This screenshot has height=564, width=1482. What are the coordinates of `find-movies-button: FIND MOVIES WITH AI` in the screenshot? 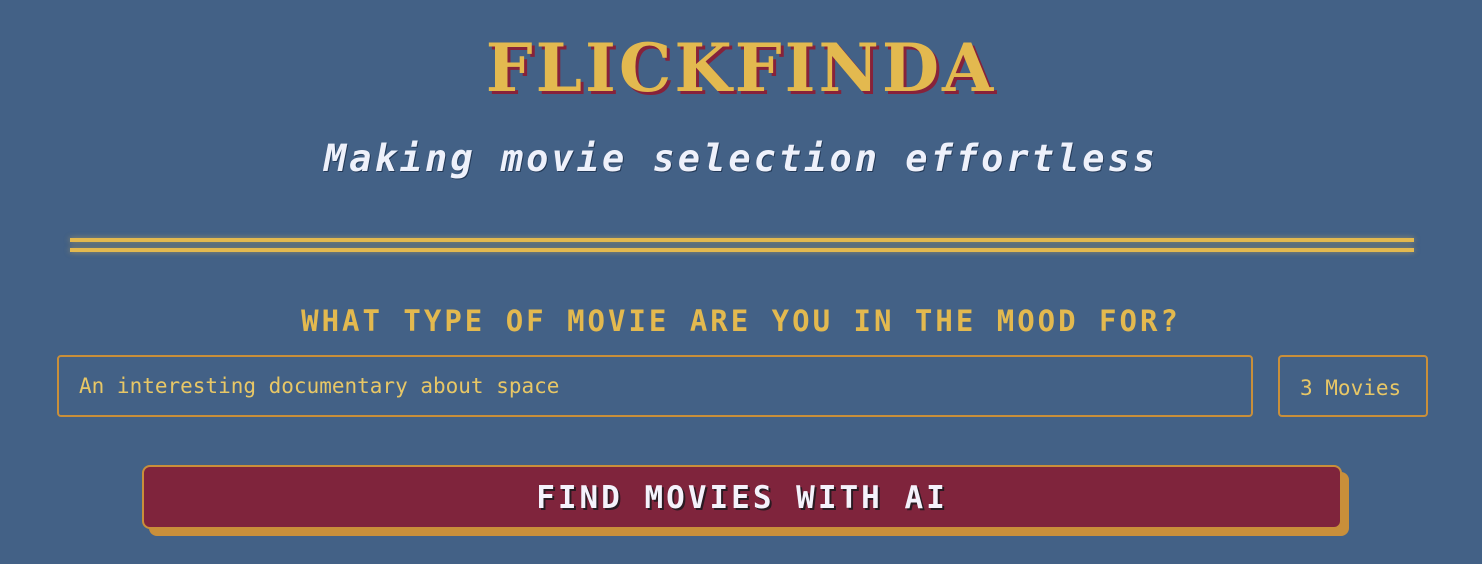 It's located at (742, 497).